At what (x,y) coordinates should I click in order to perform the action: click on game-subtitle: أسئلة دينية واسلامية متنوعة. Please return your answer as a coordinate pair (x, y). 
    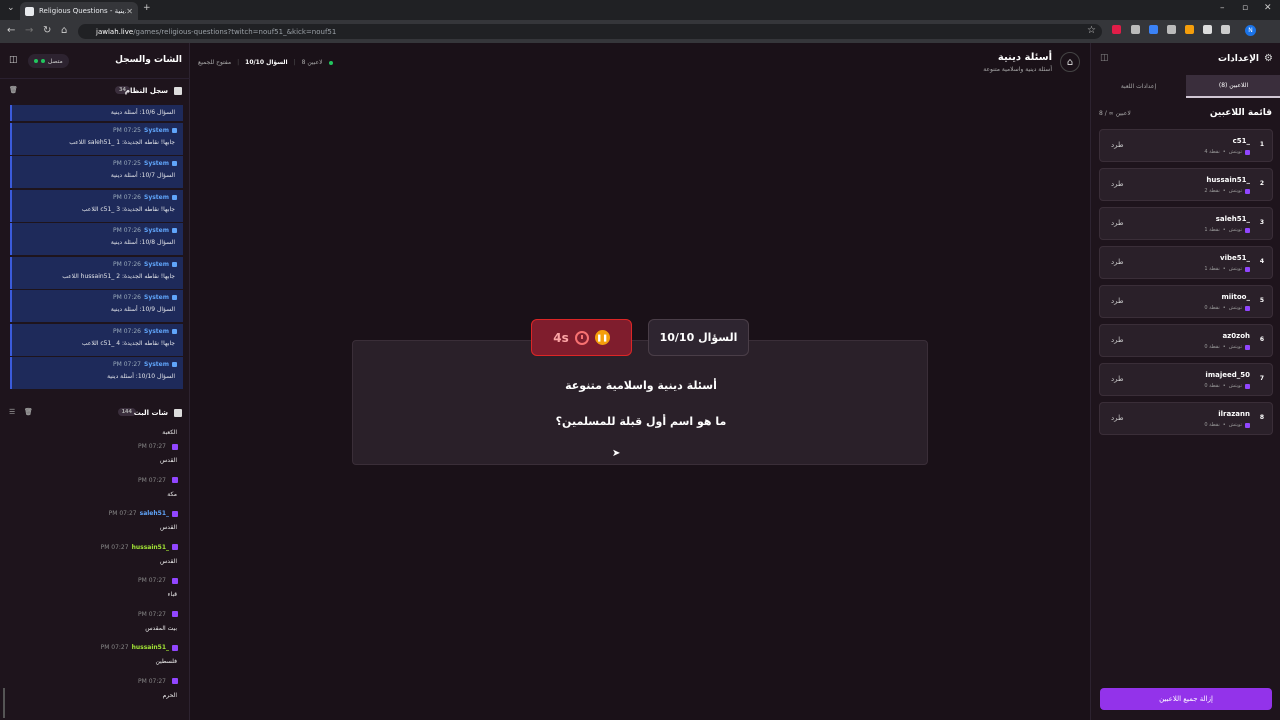
    Looking at the image, I should click on (1017, 69).